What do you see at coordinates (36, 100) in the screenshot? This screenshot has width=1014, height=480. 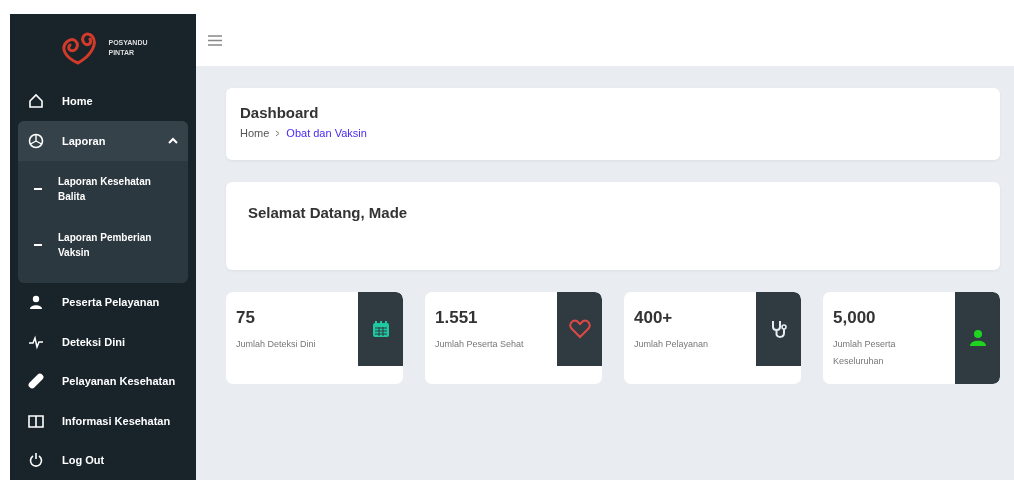 I see `home-icon` at bounding box center [36, 100].